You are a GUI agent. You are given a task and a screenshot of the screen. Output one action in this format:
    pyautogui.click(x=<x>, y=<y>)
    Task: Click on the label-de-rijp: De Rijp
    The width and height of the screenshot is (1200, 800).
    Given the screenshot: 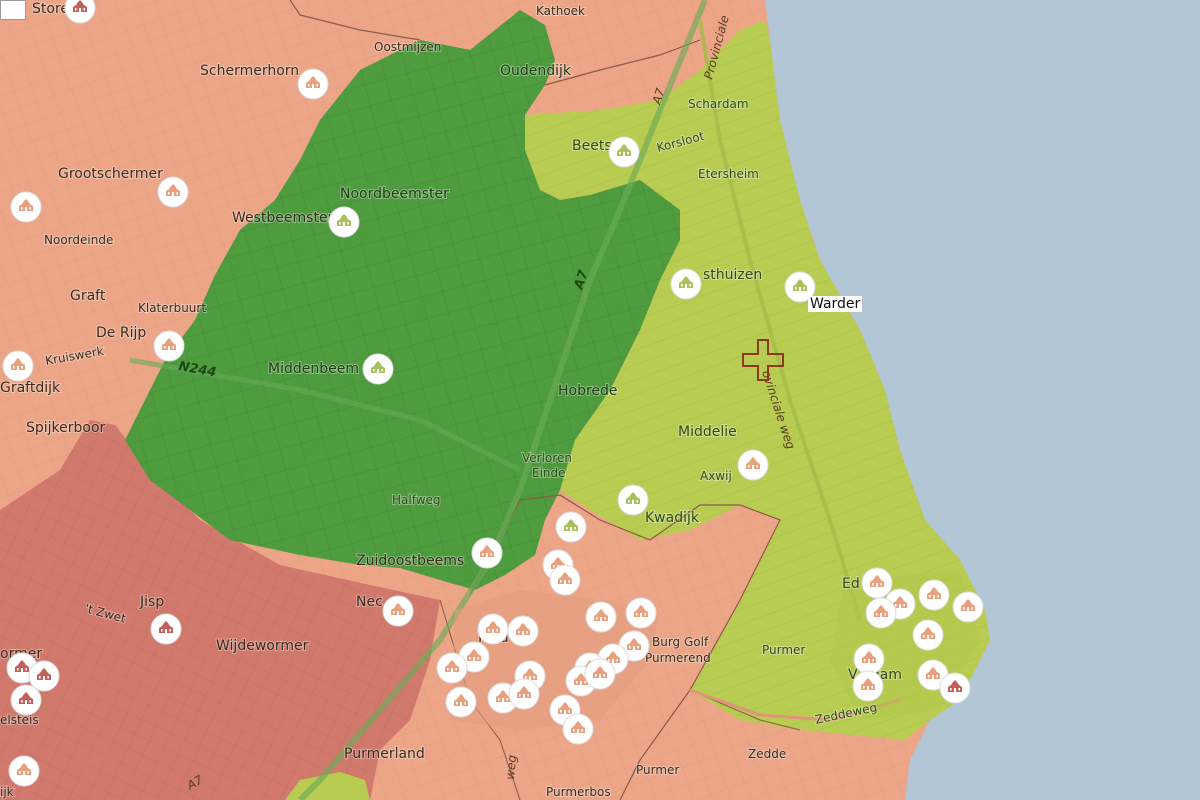 What is the action you would take?
    pyautogui.click(x=121, y=333)
    